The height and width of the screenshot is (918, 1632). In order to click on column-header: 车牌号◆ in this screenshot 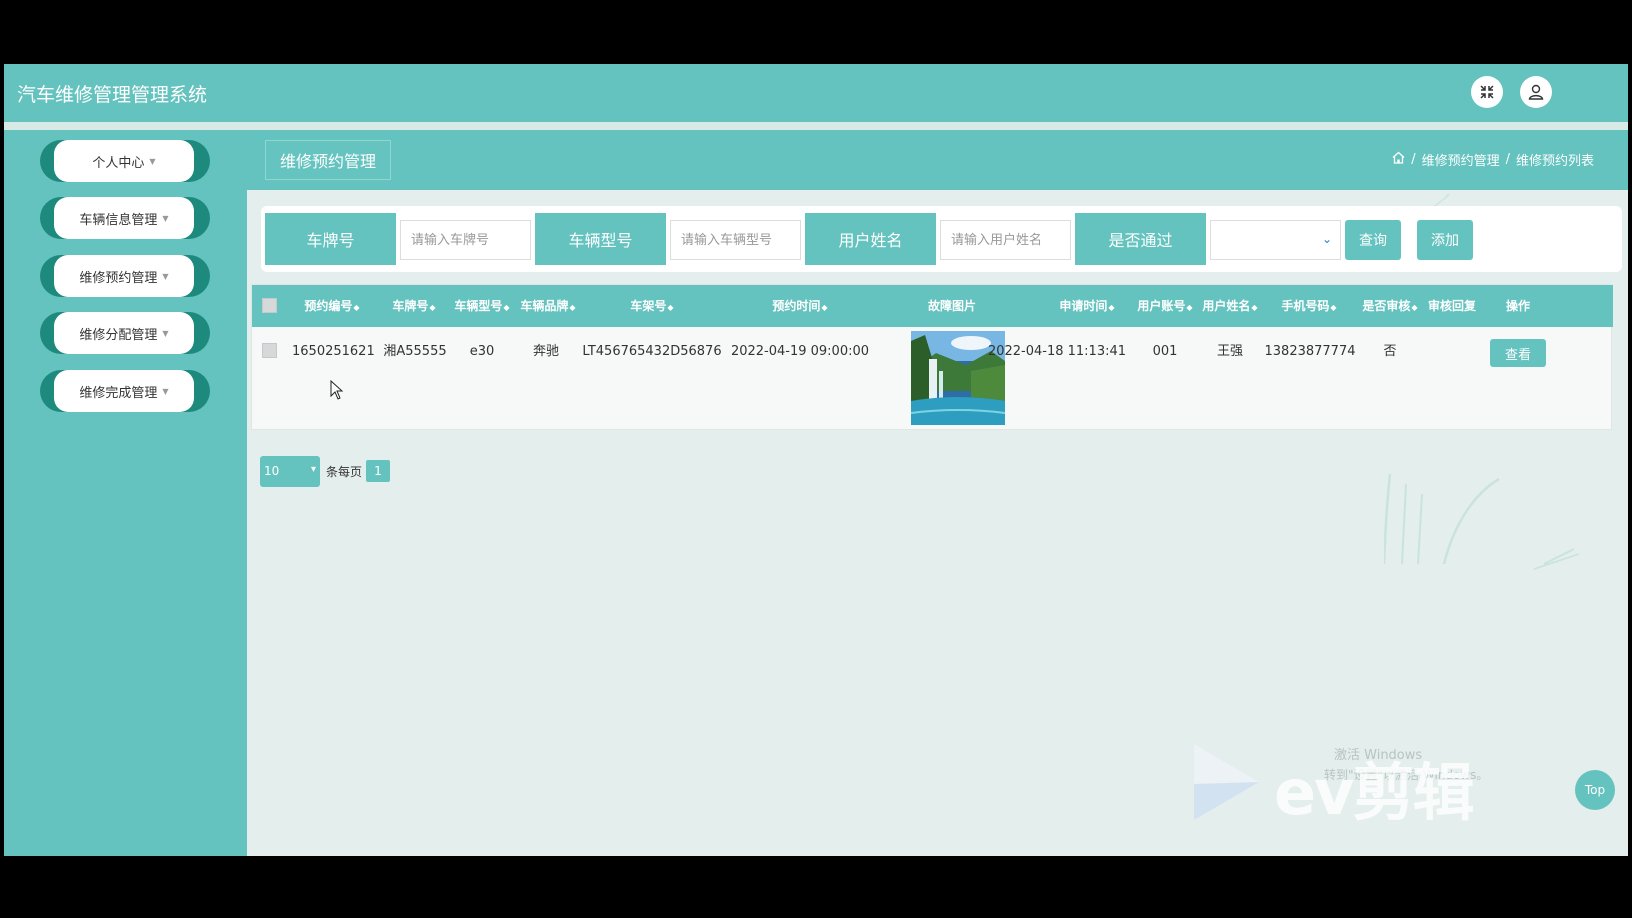, I will do `click(414, 306)`.